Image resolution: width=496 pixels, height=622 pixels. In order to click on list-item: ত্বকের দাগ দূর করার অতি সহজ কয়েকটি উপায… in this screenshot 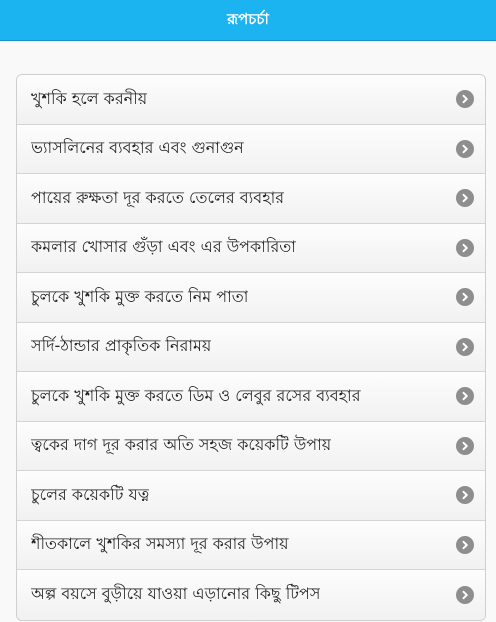, I will do `click(251, 446)`.